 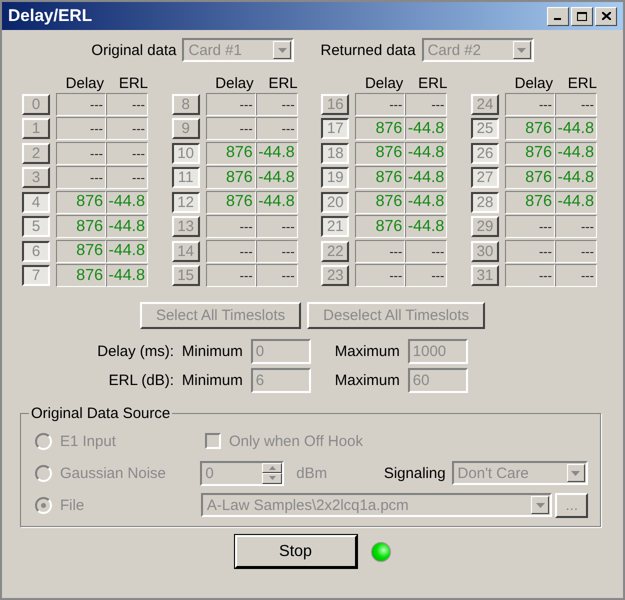 I want to click on column-header: Delay, so click(x=234, y=83).